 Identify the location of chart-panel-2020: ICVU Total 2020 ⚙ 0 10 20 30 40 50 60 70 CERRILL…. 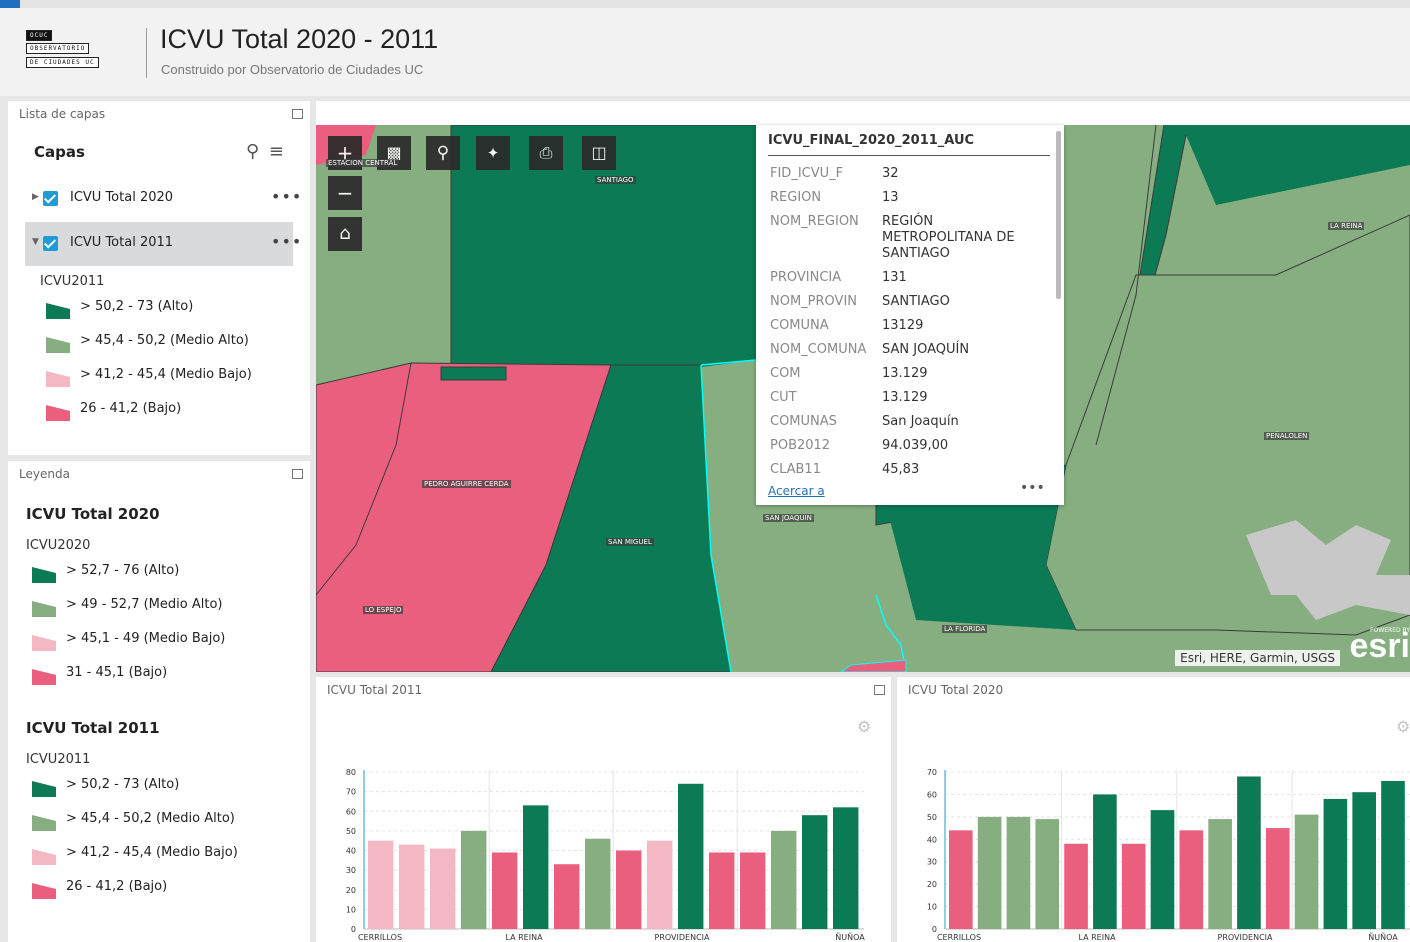
(1153, 809).